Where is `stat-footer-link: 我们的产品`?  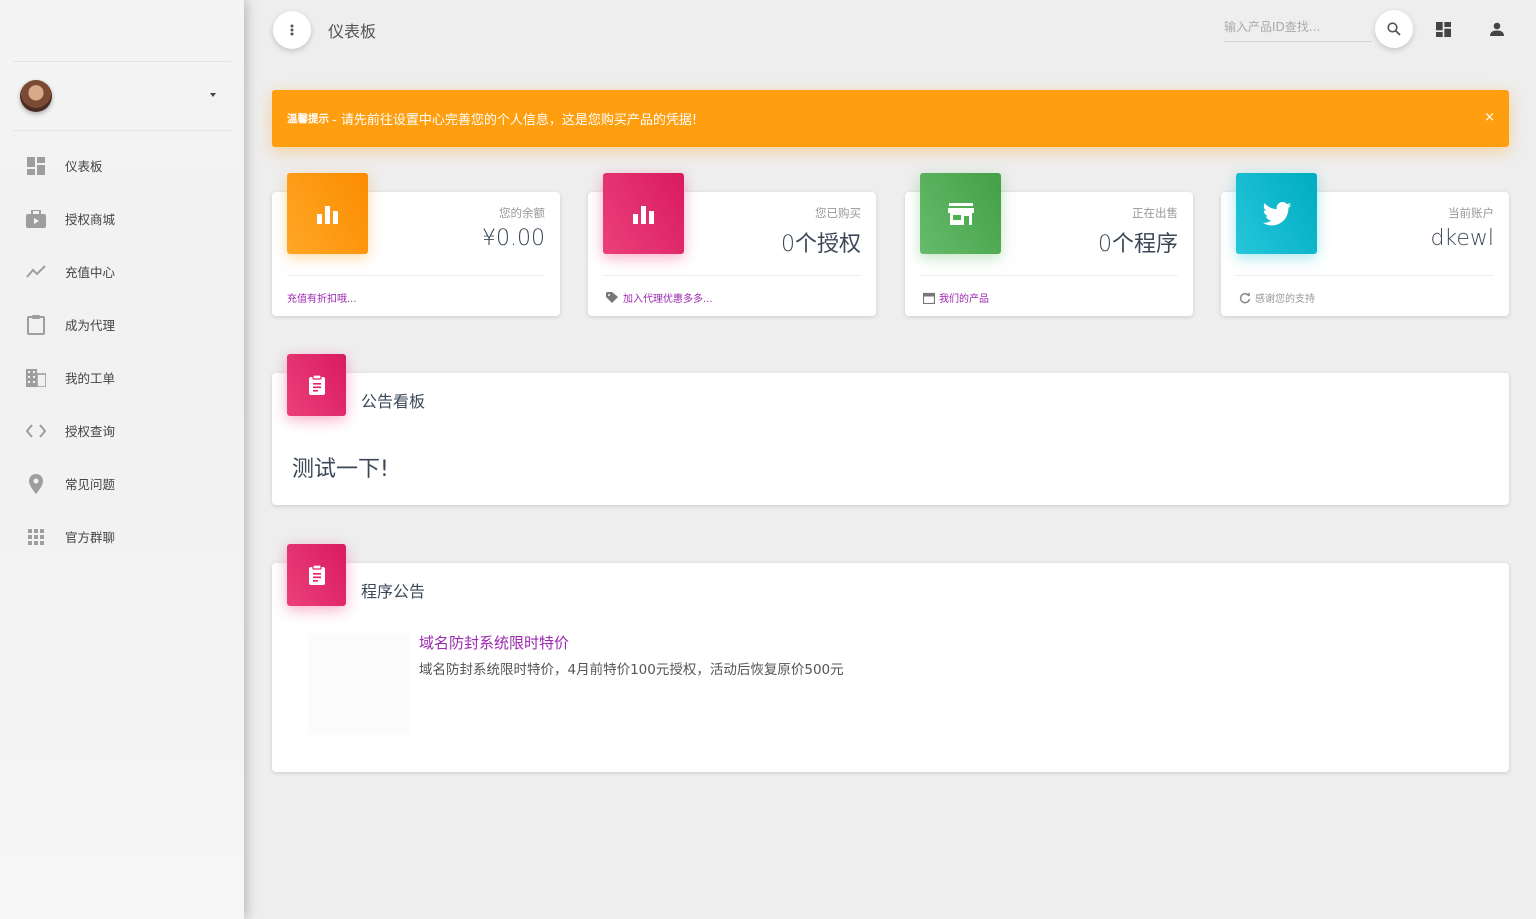 stat-footer-link: 我们的产品 is located at coordinates (956, 297).